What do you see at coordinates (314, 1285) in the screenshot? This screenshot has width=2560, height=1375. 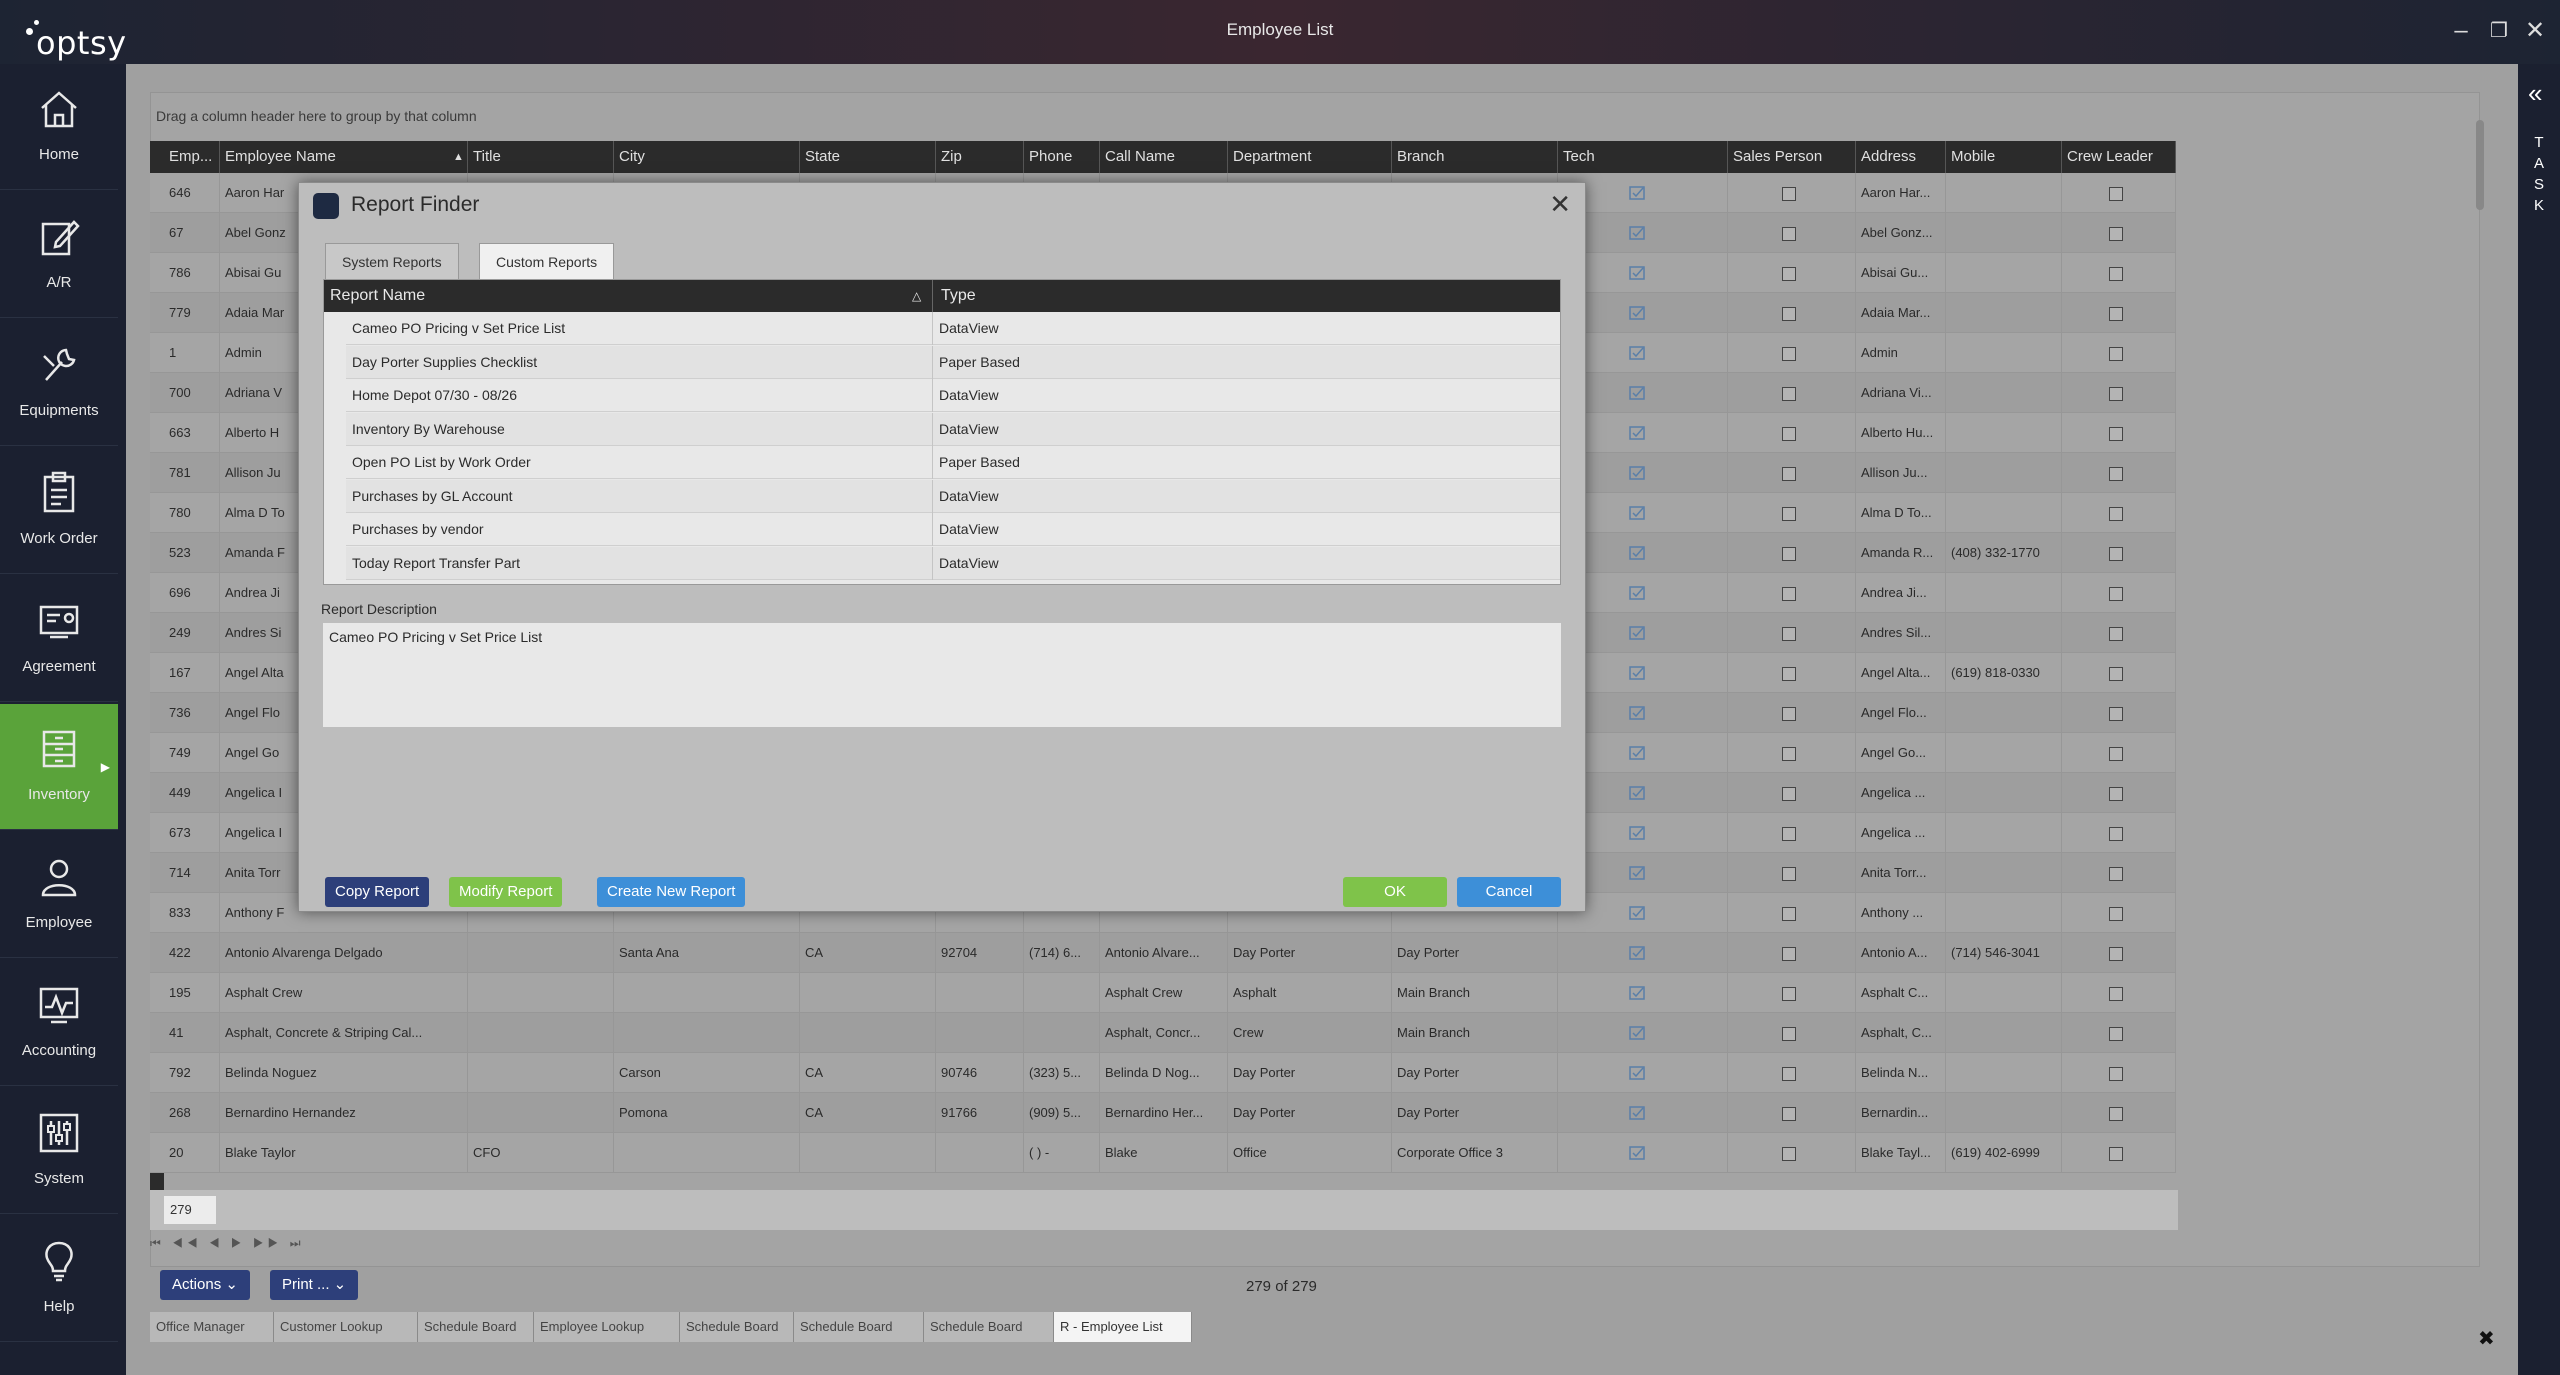 I see `print-button: Print ... ⌄` at bounding box center [314, 1285].